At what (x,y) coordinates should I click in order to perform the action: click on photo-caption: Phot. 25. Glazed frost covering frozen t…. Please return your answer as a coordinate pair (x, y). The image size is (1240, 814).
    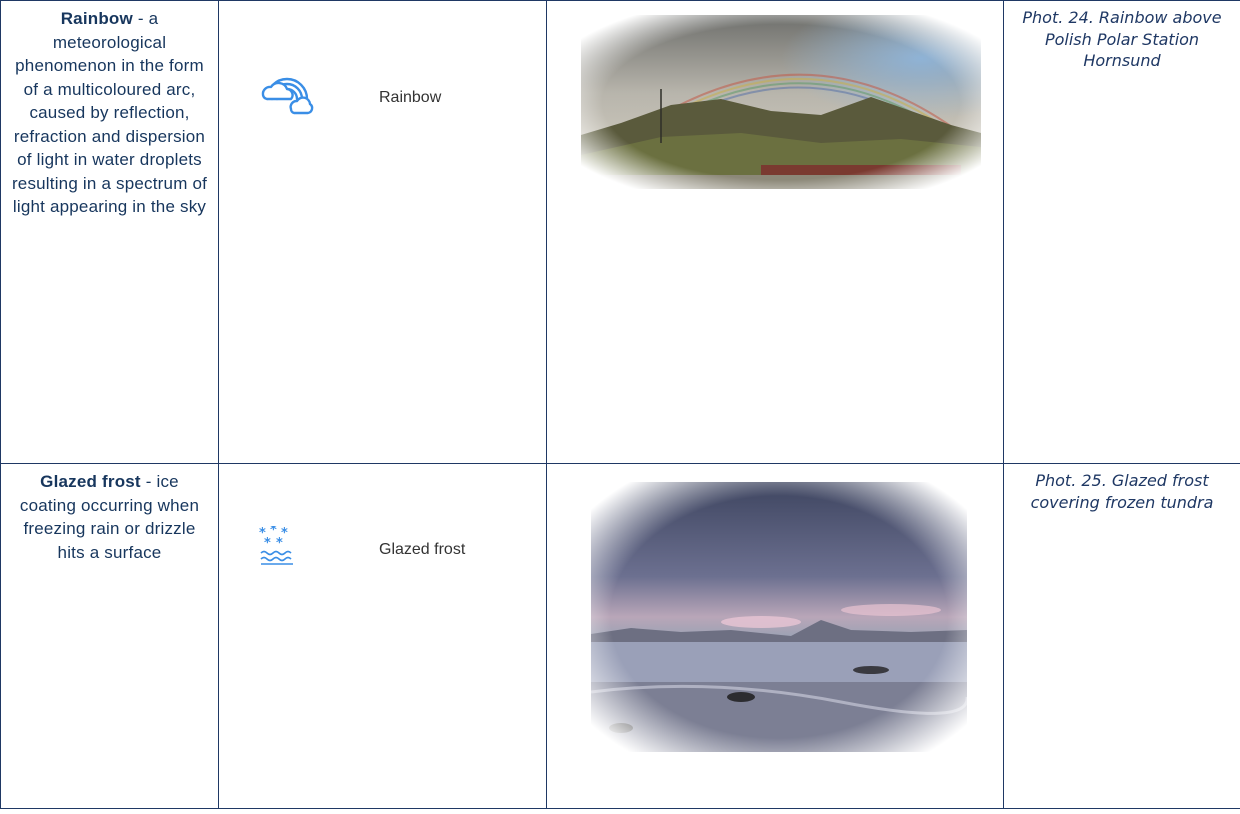
    Looking at the image, I should click on (1122, 491).